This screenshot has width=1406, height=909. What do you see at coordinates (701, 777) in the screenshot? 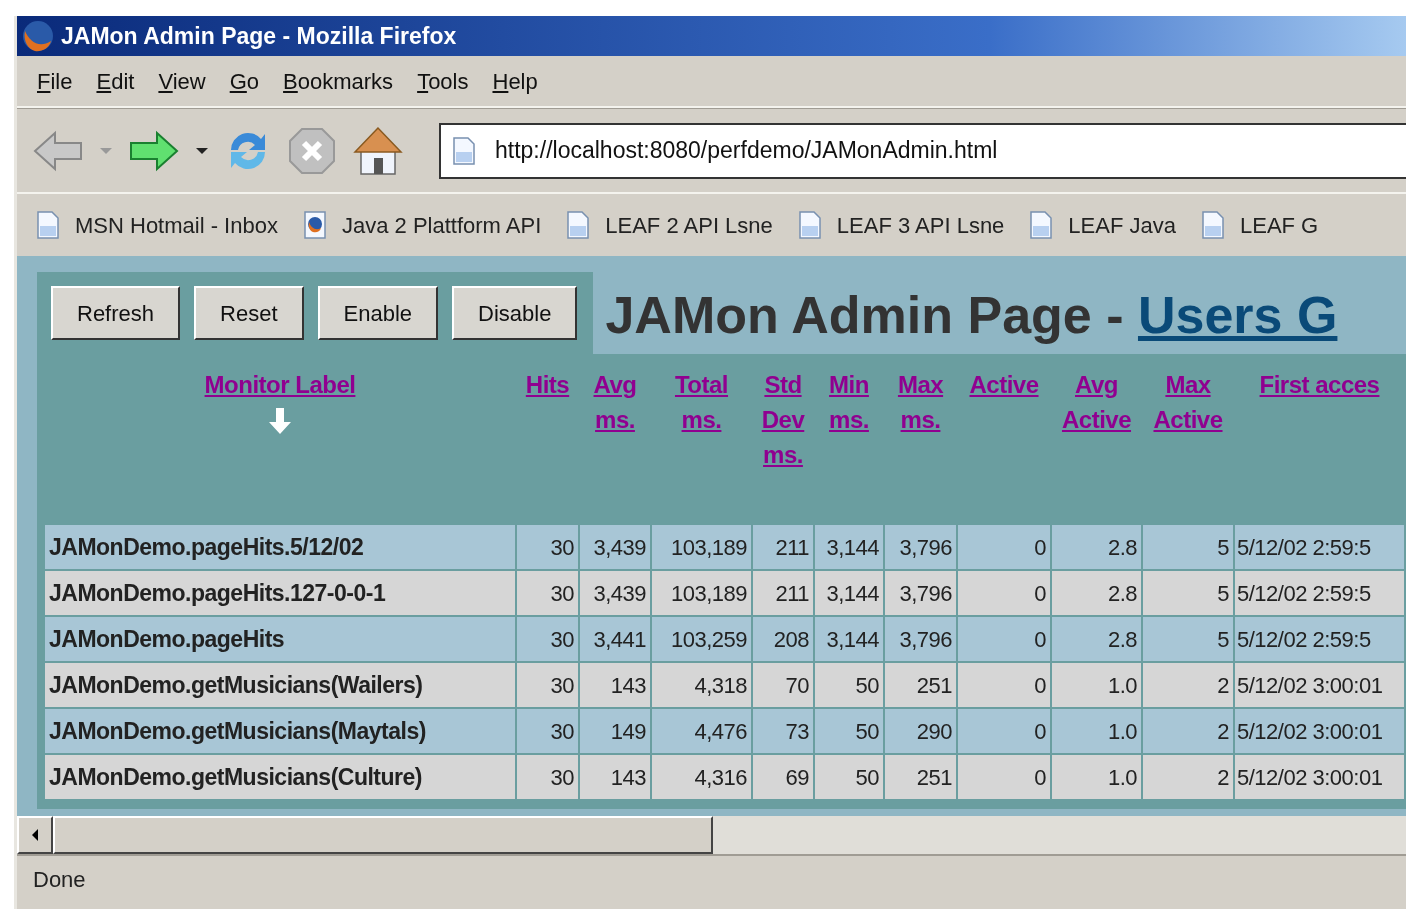
I see `table-cell: 4,316` at bounding box center [701, 777].